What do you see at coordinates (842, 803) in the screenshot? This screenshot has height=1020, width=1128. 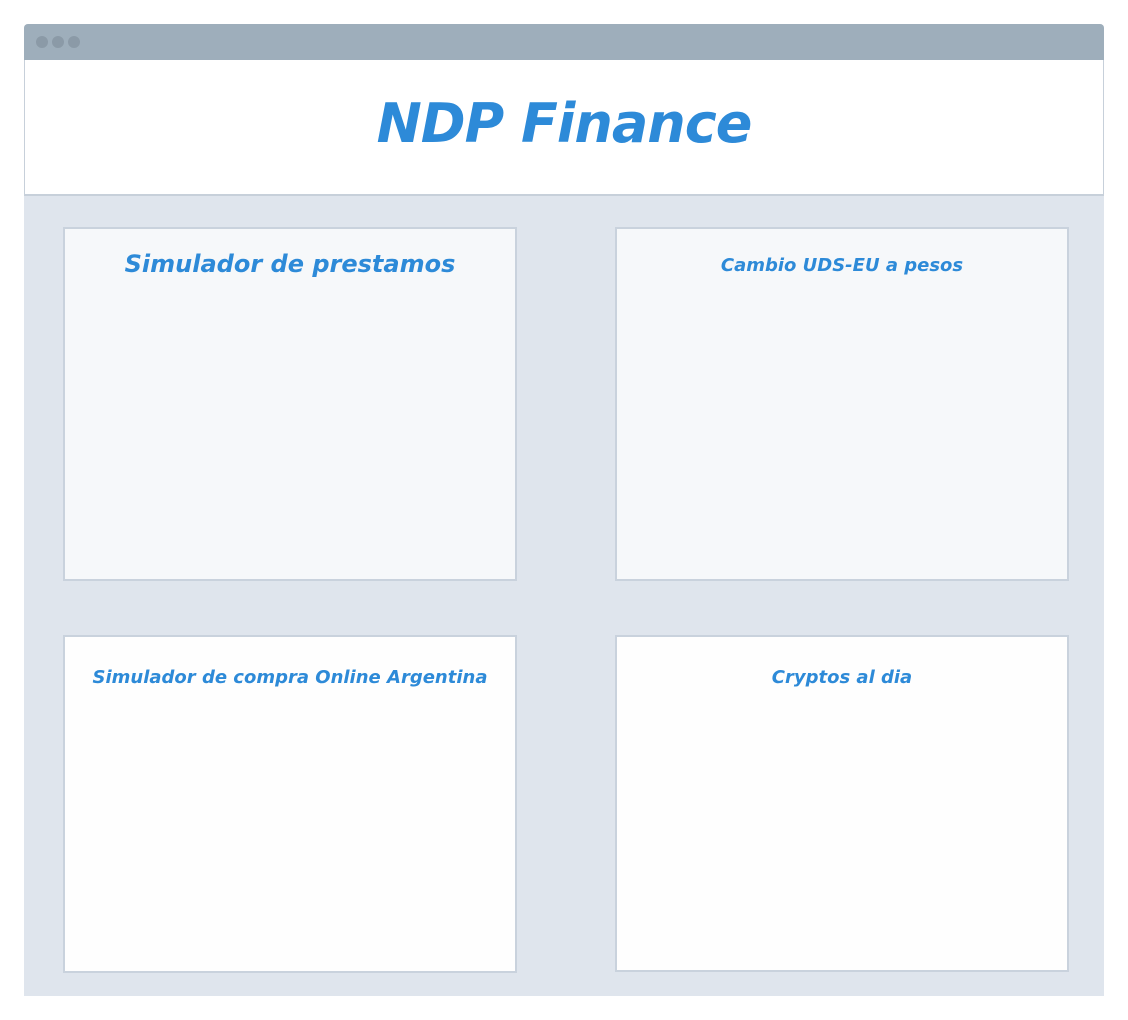 I see `card-cryptos: Cryptos al dia` at bounding box center [842, 803].